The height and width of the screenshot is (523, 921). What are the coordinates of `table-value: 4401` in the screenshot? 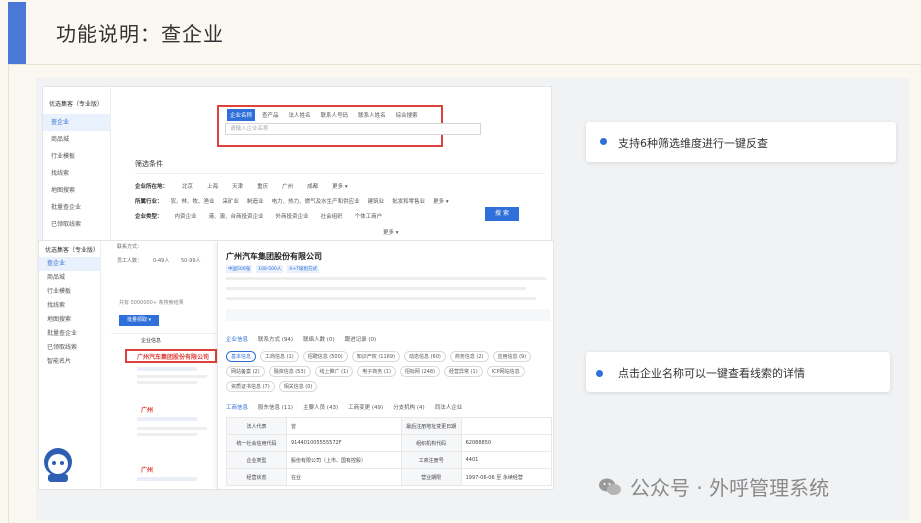 It's located at (506, 460).